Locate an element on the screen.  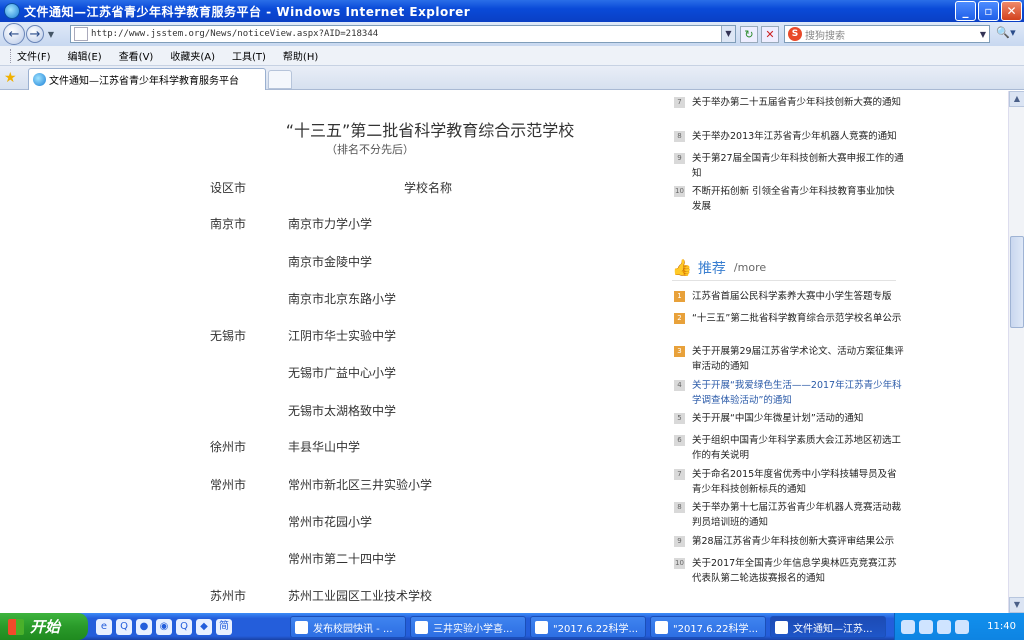
row-school: 丰县华山中学 is located at coordinates (324, 447).